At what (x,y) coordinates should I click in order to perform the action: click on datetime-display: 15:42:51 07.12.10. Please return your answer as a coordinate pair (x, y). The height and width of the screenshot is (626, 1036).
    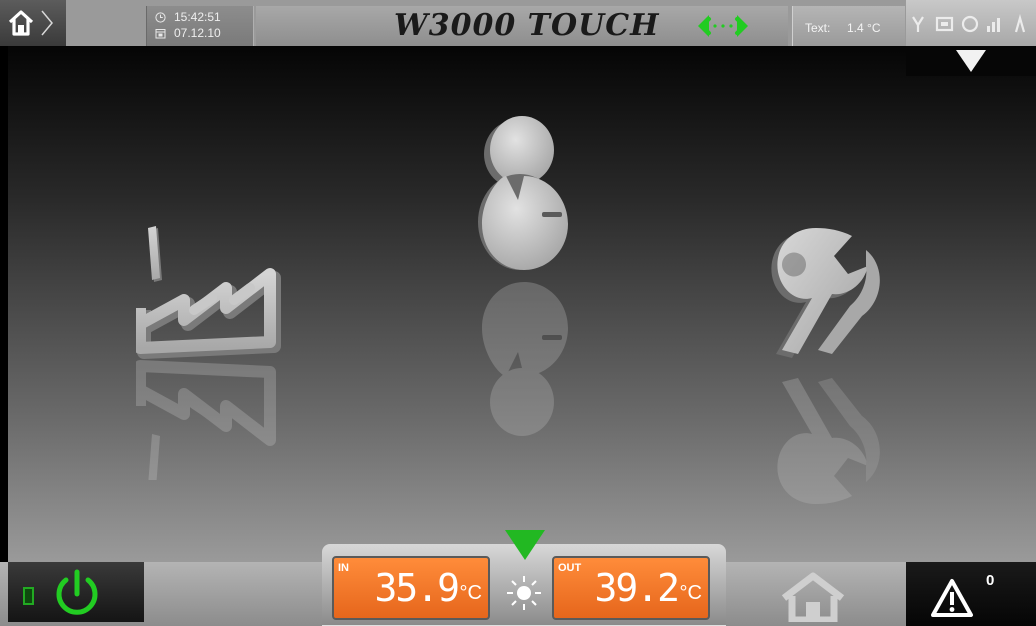
    Looking at the image, I should click on (200, 26).